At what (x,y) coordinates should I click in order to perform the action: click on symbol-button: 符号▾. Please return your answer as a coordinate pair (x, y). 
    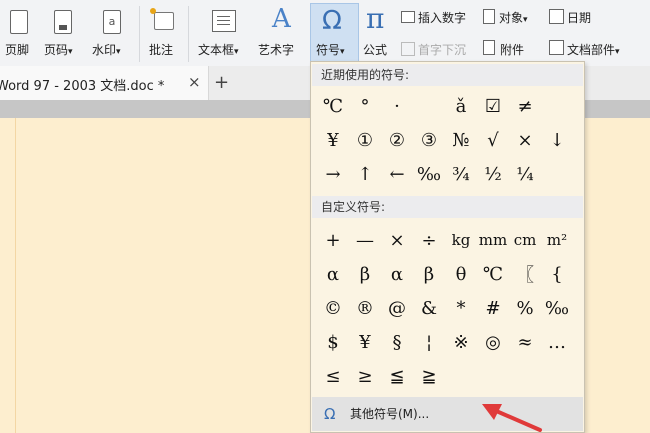
    Looking at the image, I should click on (330, 49).